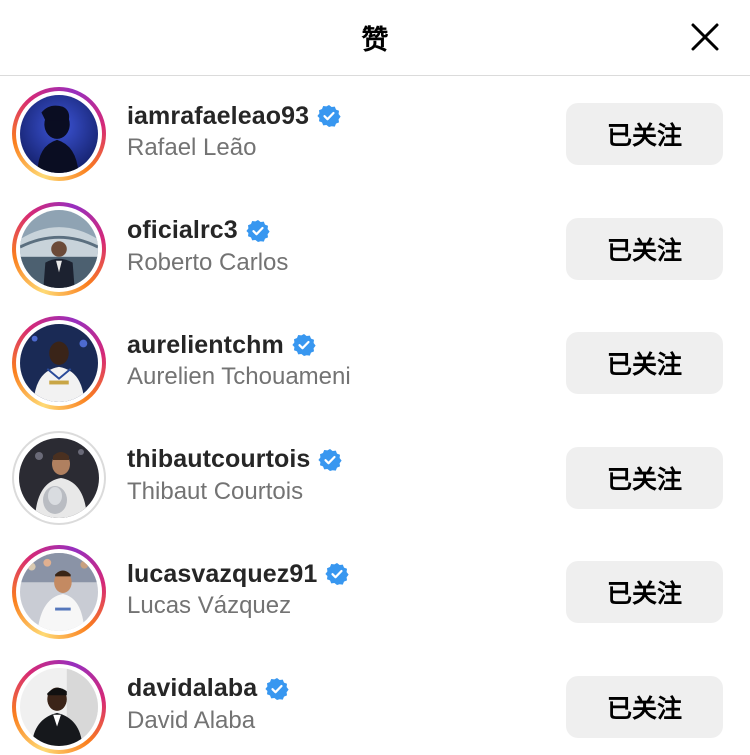  I want to click on full-name: David Alaba, so click(191, 720).